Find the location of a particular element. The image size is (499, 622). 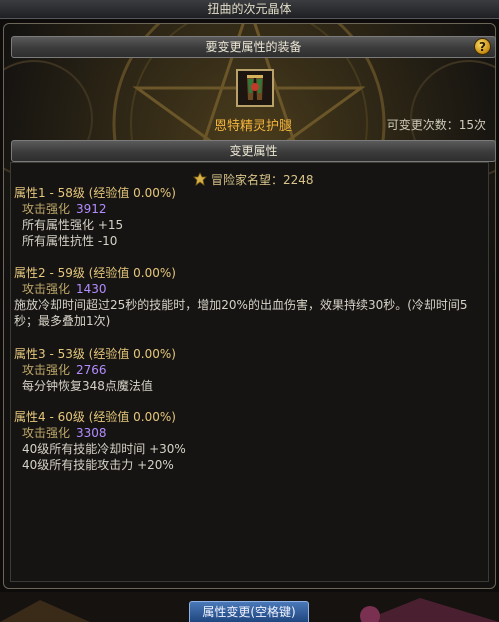

attribute-title: 属性1 - 58级 (经验值 0.00%) is located at coordinates (95, 193).